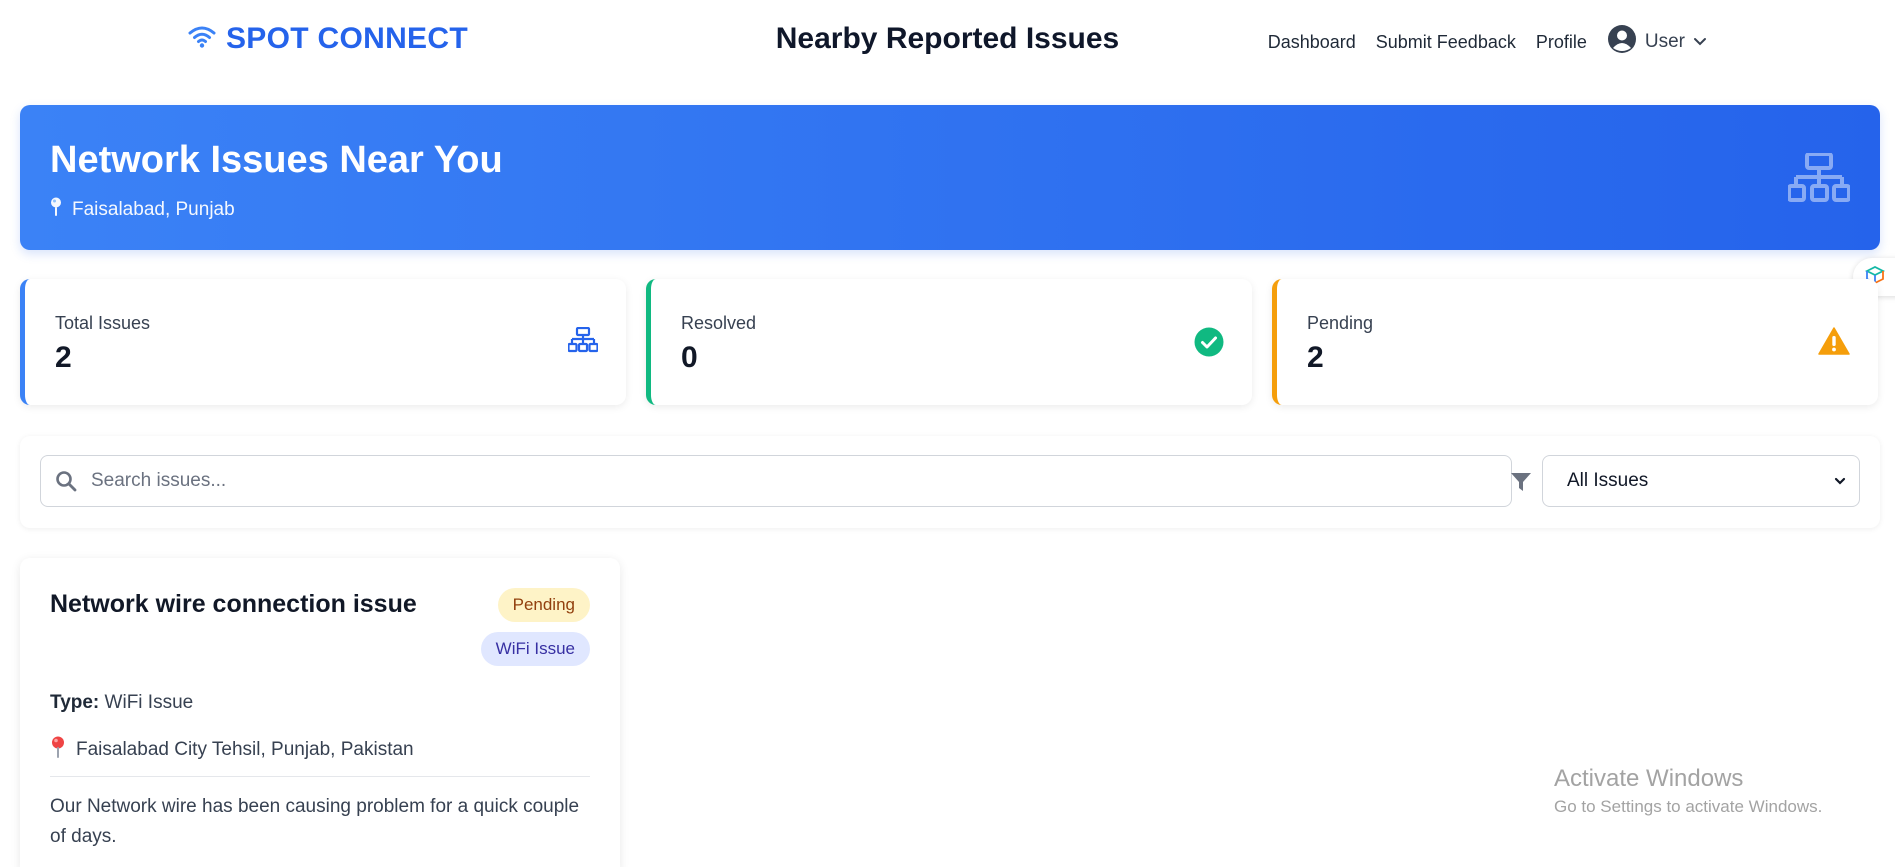 The height and width of the screenshot is (867, 1895). I want to click on issue-type-value: WiFi Issue, so click(149, 702).